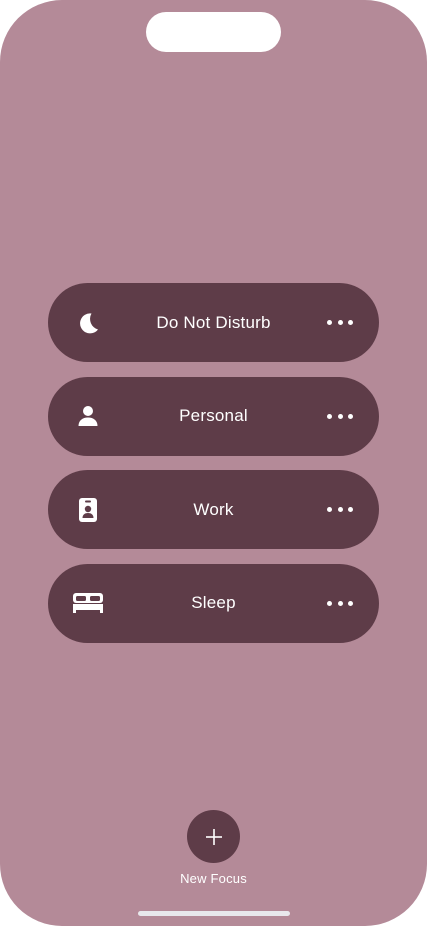  What do you see at coordinates (213, 603) in the screenshot?
I see `focus-sleep: Sleep` at bounding box center [213, 603].